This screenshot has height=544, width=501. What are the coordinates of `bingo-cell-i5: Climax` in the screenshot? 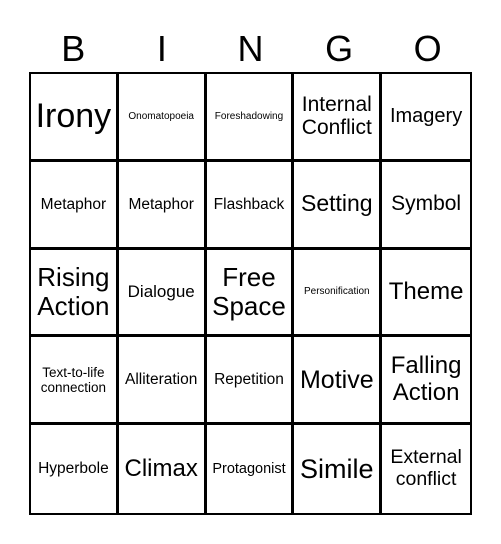 It's located at (163, 469).